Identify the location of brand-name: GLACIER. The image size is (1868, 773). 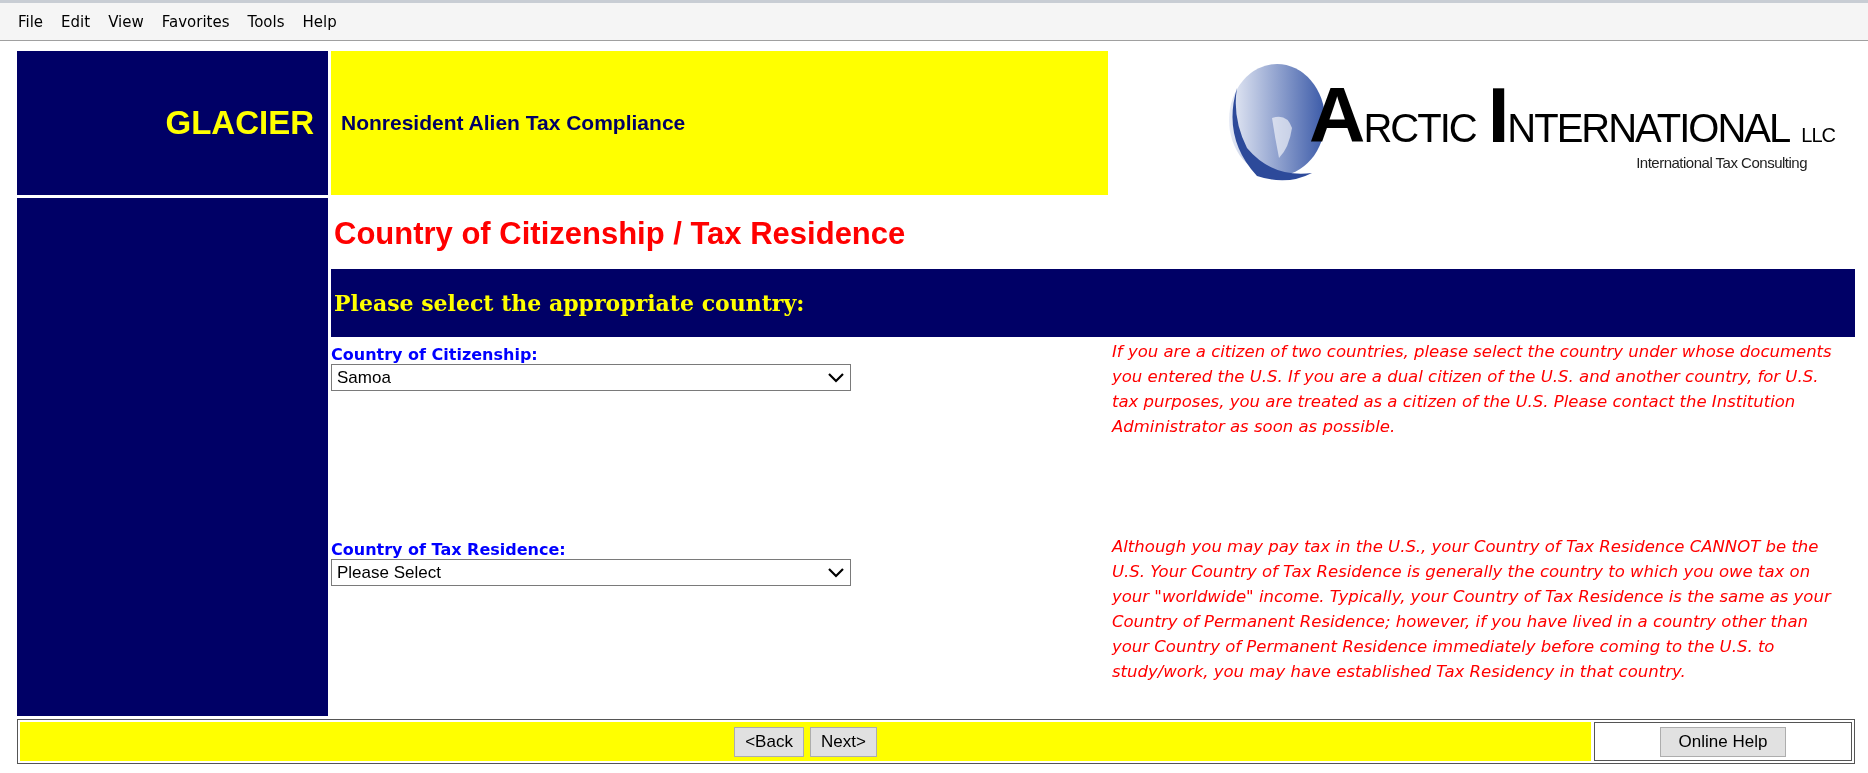
(239, 123).